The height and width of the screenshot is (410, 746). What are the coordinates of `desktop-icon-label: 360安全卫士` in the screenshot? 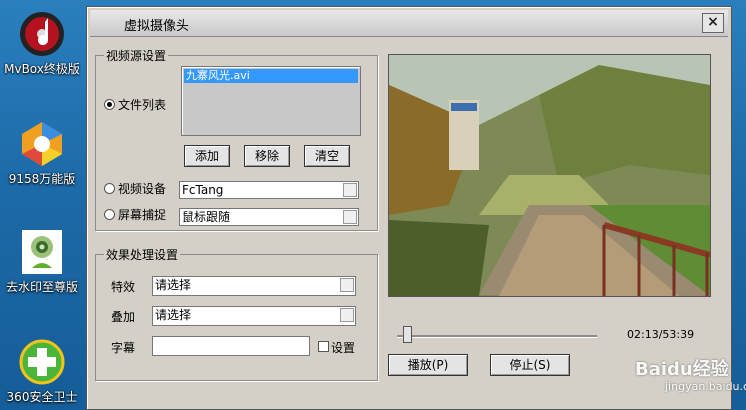 It's located at (42, 397).